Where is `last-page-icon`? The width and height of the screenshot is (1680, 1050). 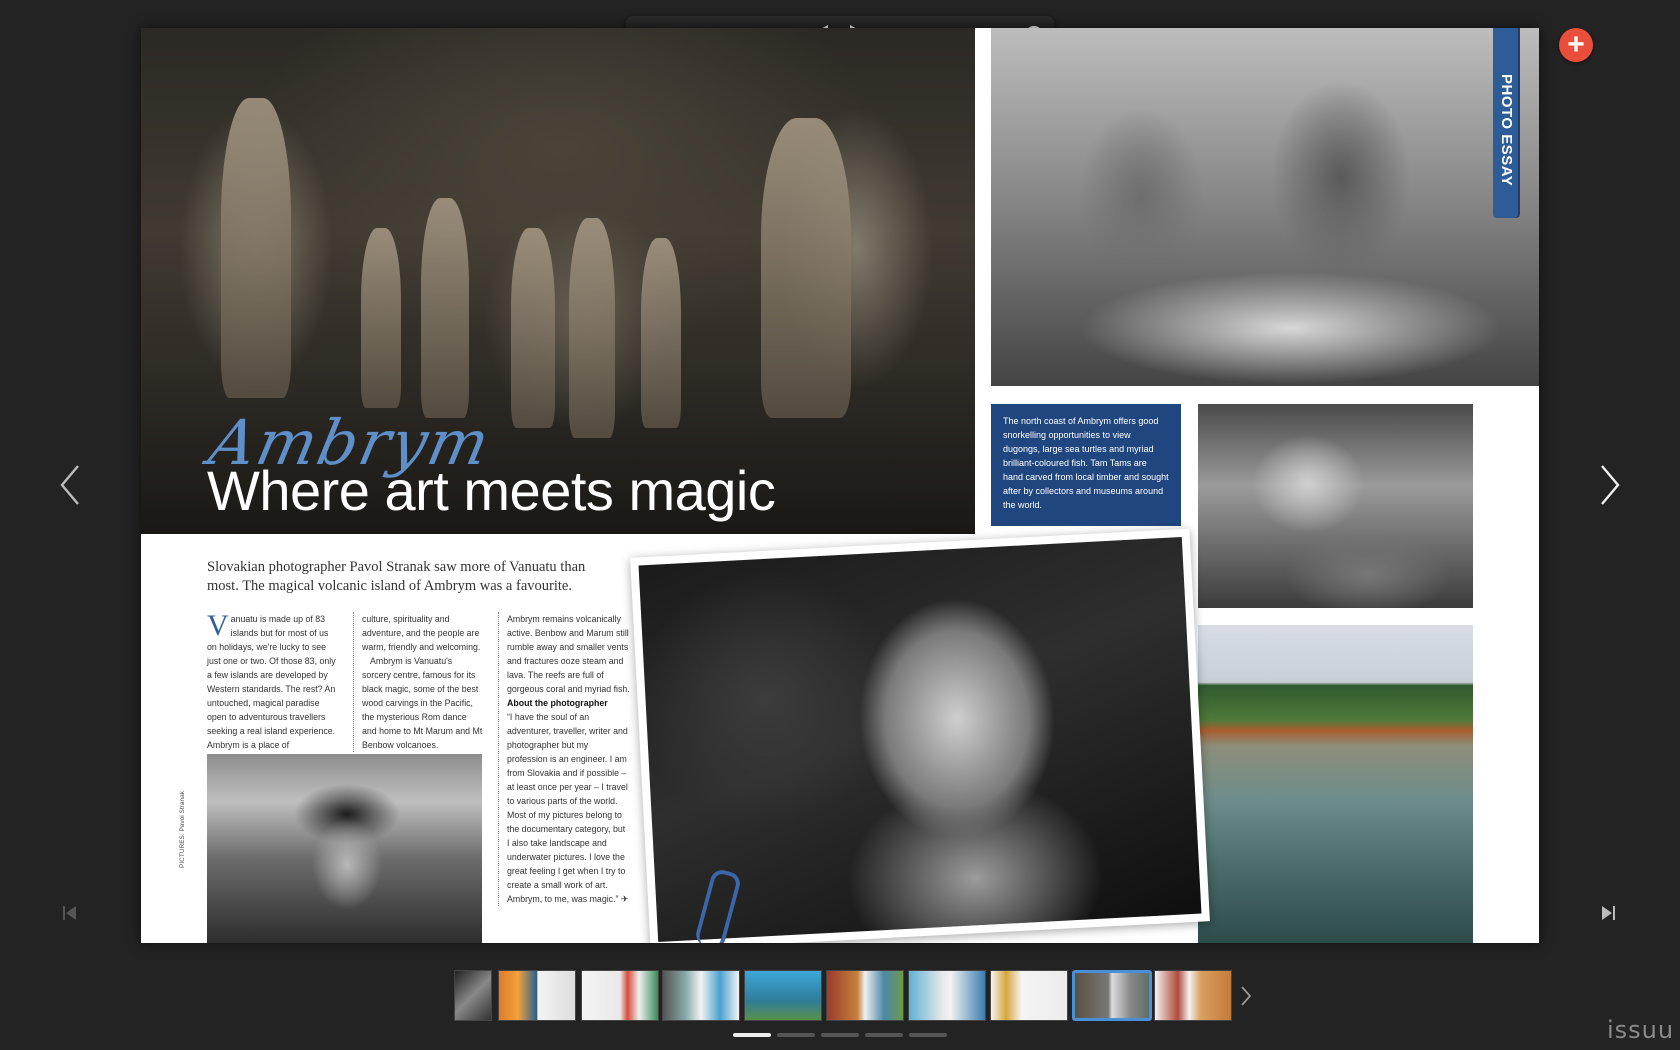
last-page-icon is located at coordinates (1608, 913).